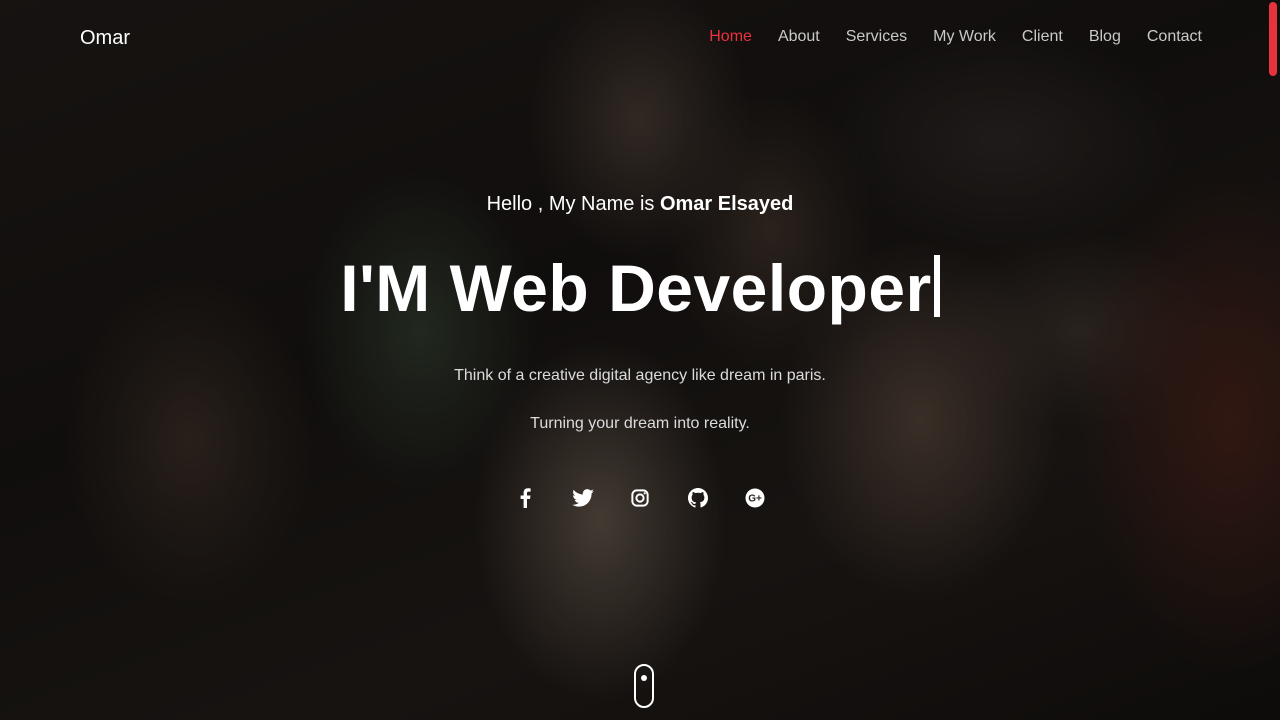 This screenshot has height=720, width=1280. I want to click on github-link, so click(698, 498).